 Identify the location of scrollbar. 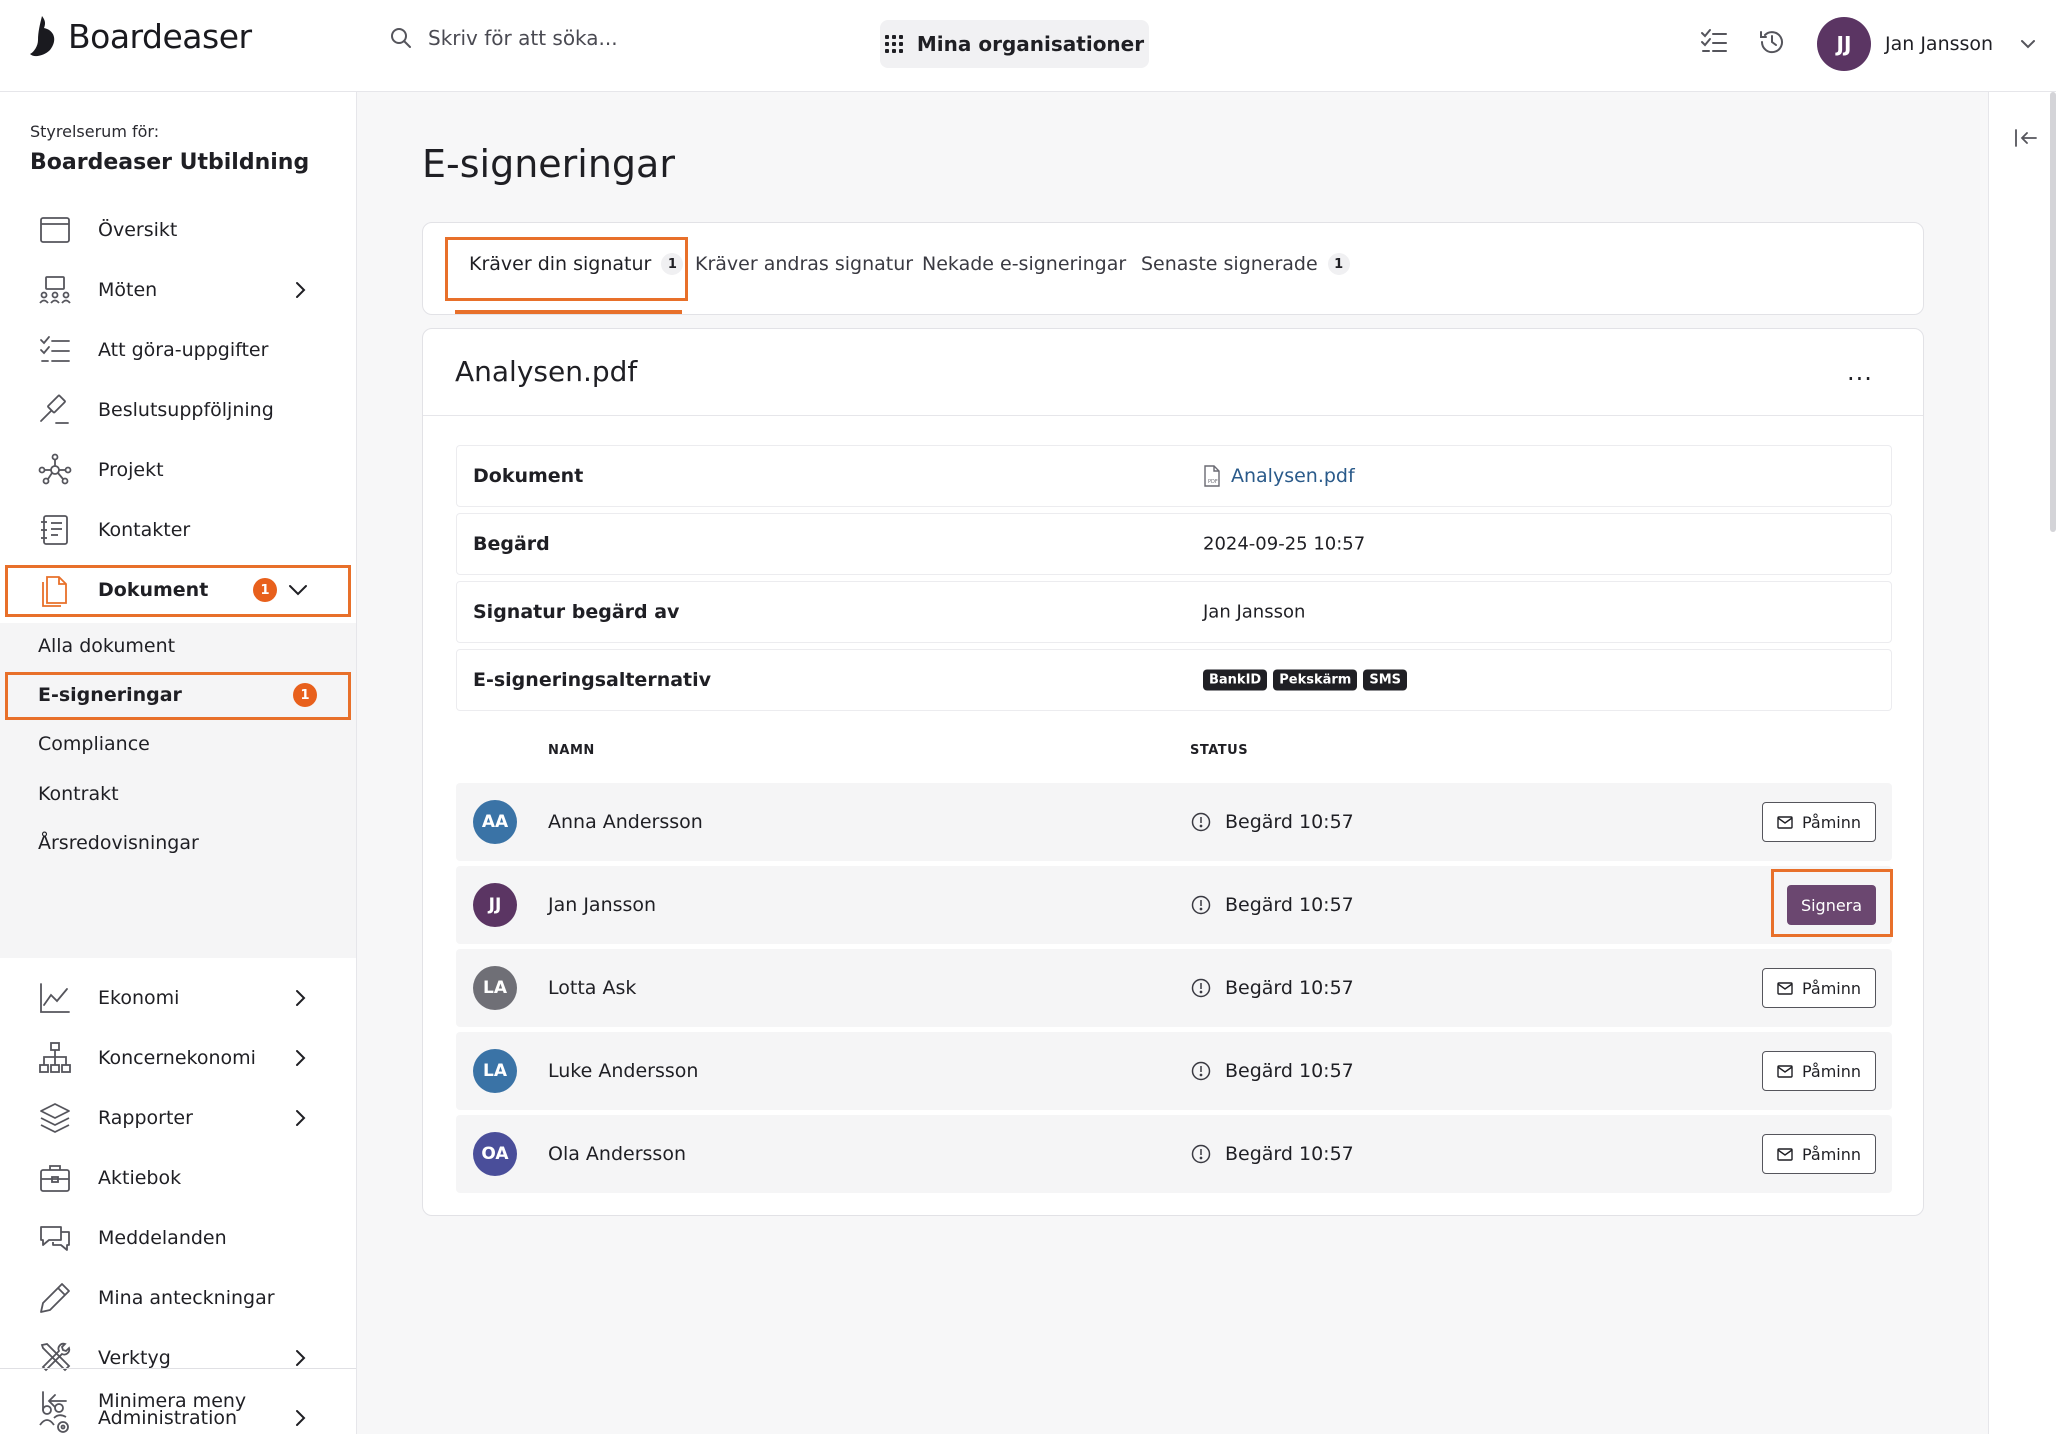
(2053, 312).